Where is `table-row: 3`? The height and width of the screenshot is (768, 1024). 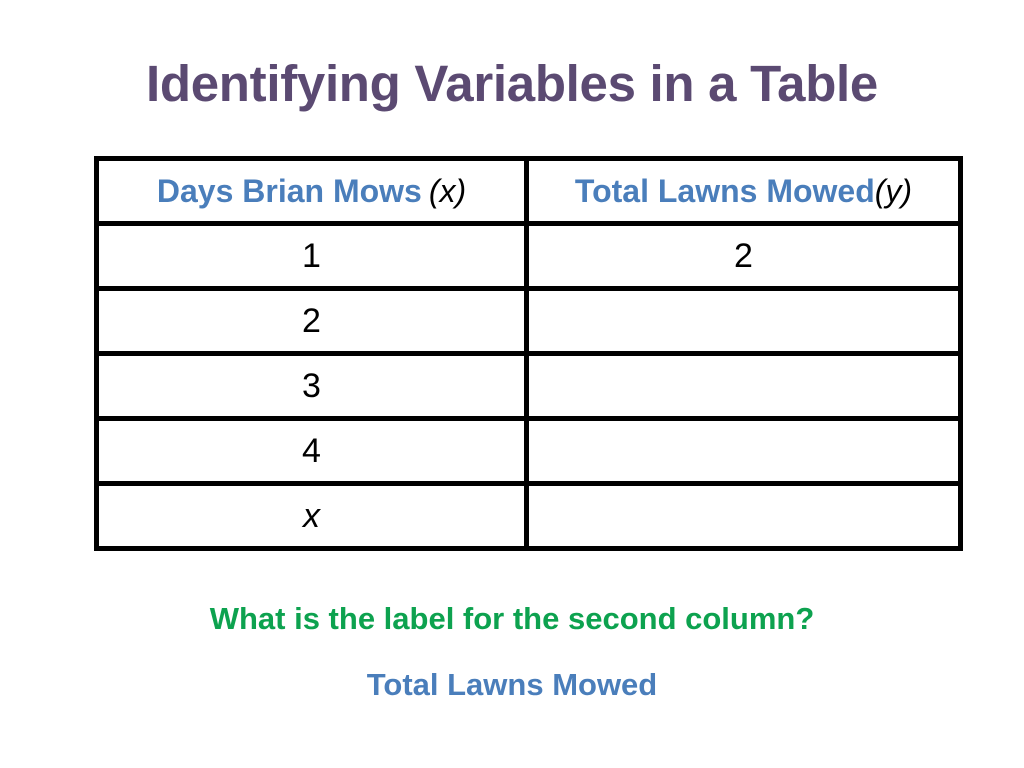 table-row: 3 is located at coordinates (528, 386).